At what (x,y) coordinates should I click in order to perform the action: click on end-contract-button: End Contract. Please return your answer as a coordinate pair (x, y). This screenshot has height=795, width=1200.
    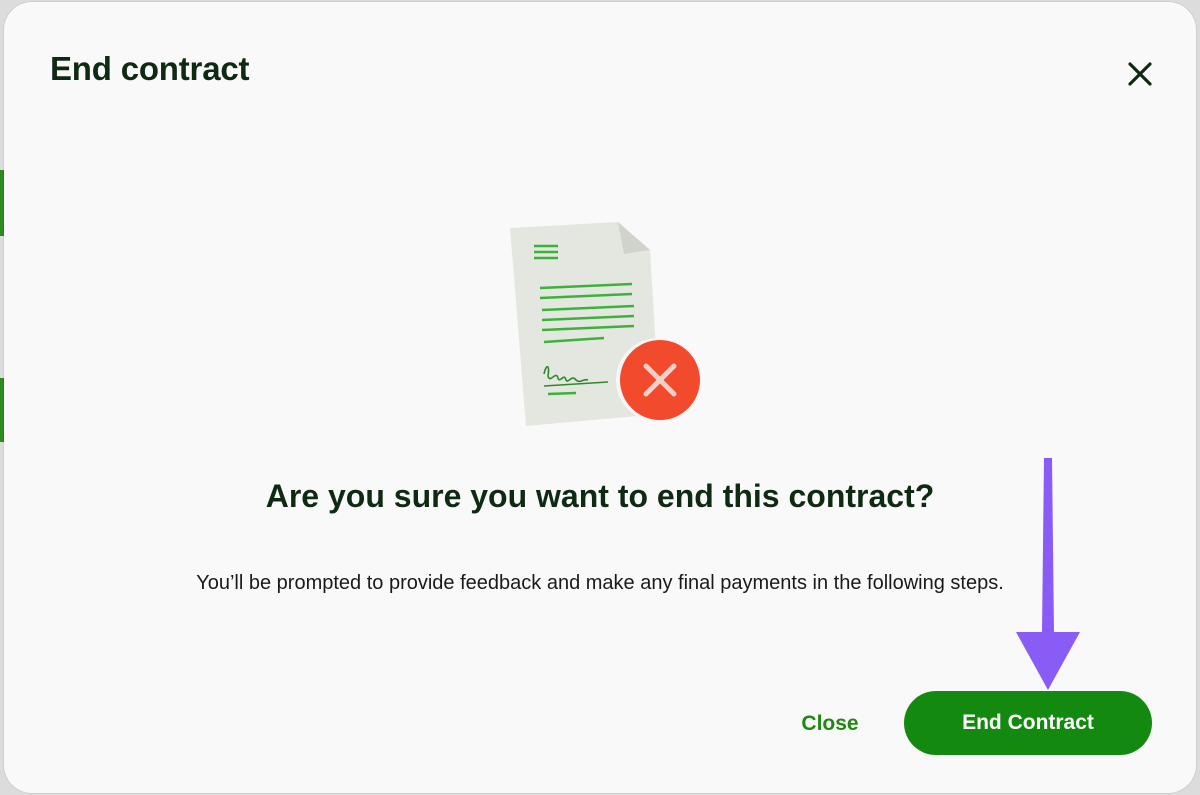
    Looking at the image, I should click on (1028, 723).